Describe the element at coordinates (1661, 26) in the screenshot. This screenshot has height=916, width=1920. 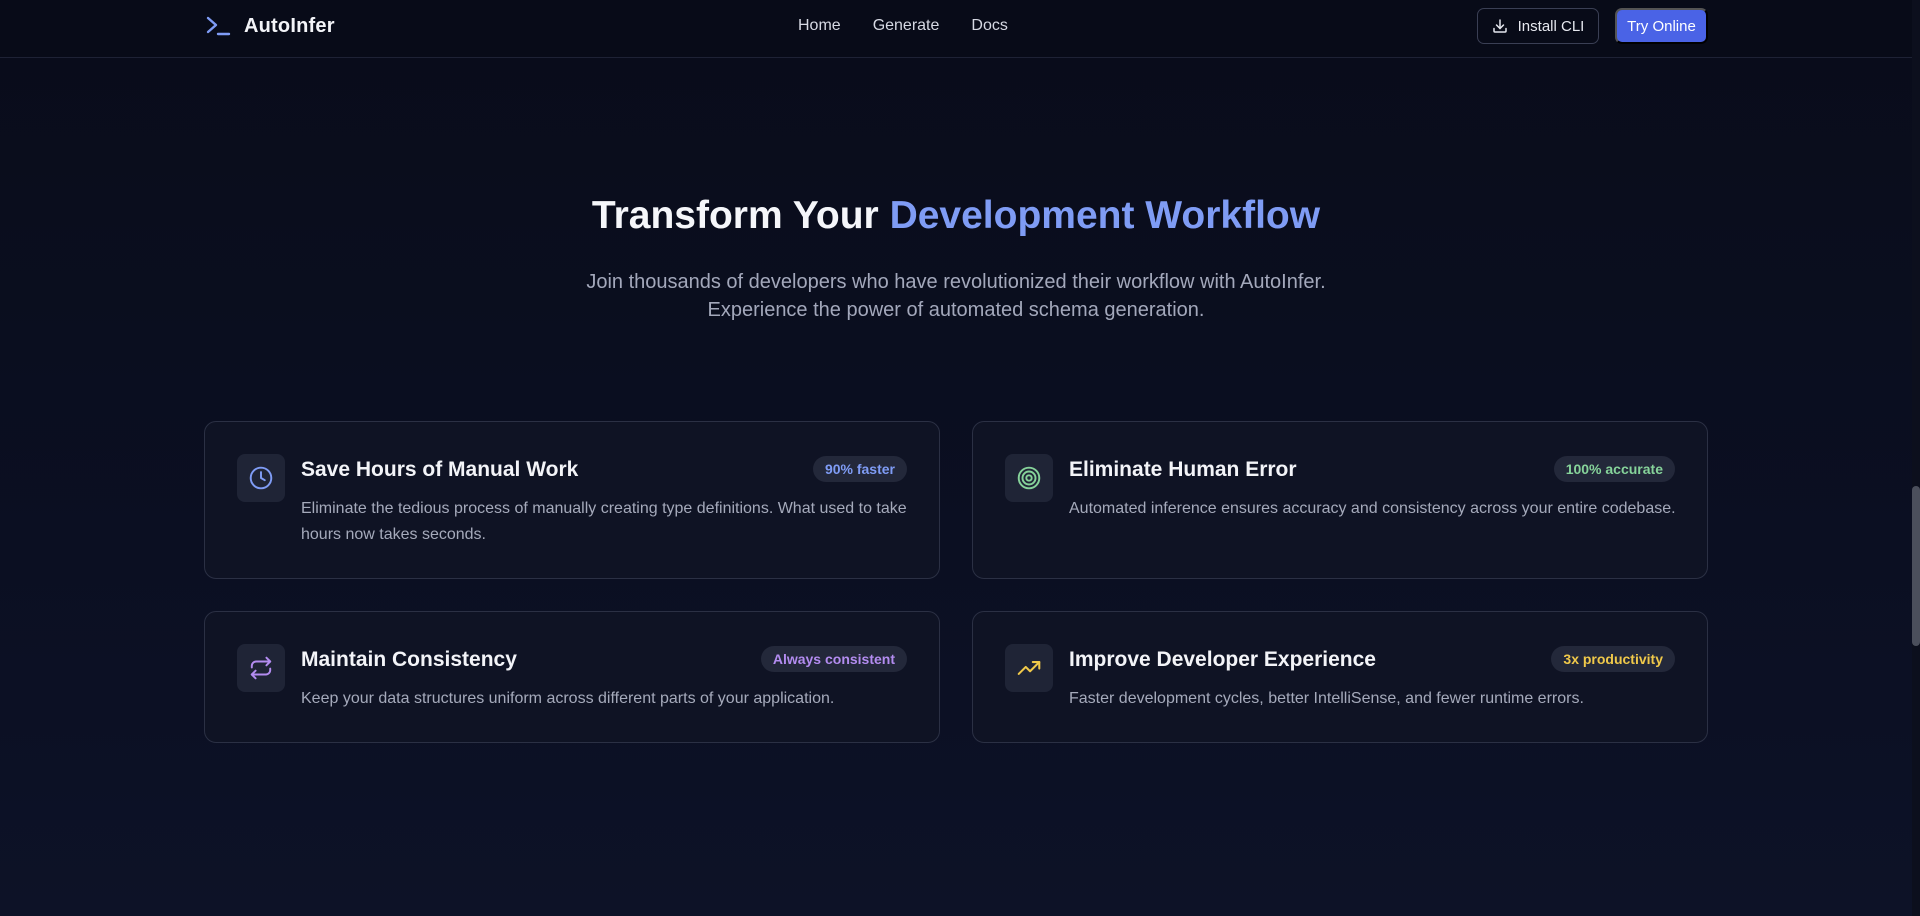
I see `try-online-button: Try Online` at that location.